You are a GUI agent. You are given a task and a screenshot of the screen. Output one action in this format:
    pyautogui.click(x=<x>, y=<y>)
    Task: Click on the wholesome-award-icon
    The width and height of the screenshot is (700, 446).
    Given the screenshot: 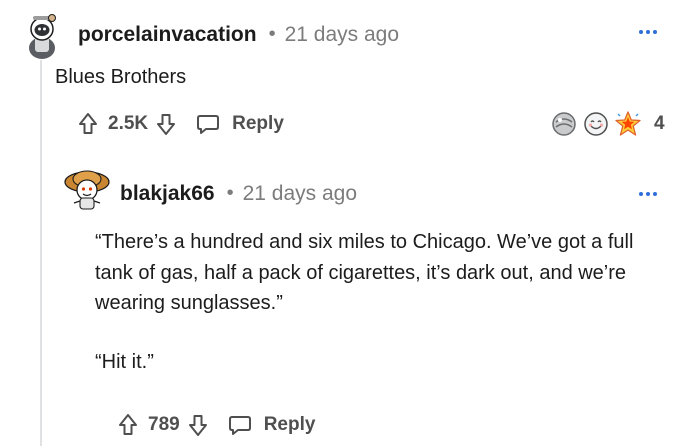 What is the action you would take?
    pyautogui.click(x=596, y=124)
    